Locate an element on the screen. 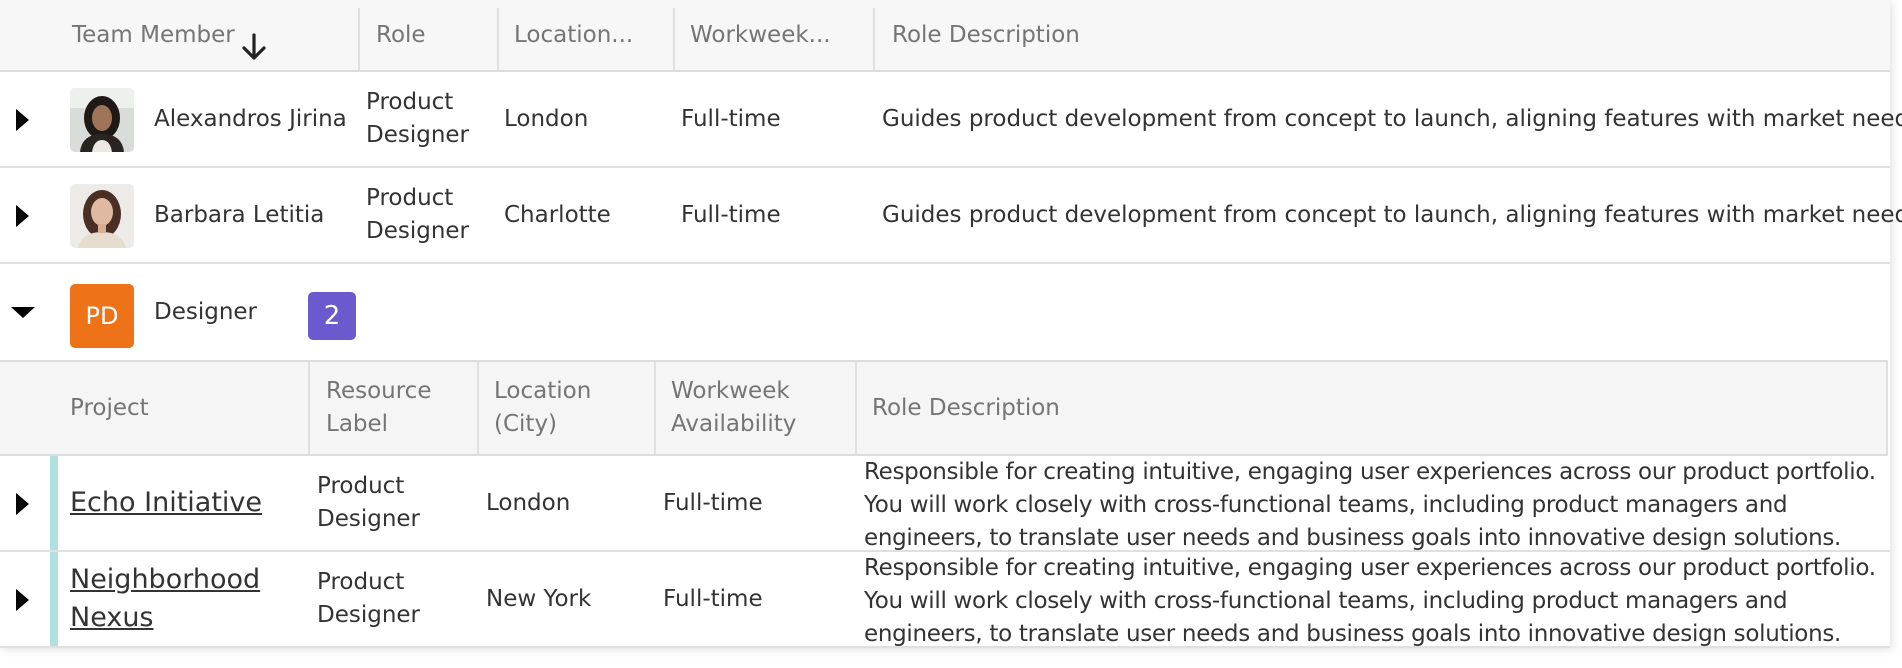 The height and width of the screenshot is (668, 1902). team-member-name: Barbara Letitia is located at coordinates (239, 214).